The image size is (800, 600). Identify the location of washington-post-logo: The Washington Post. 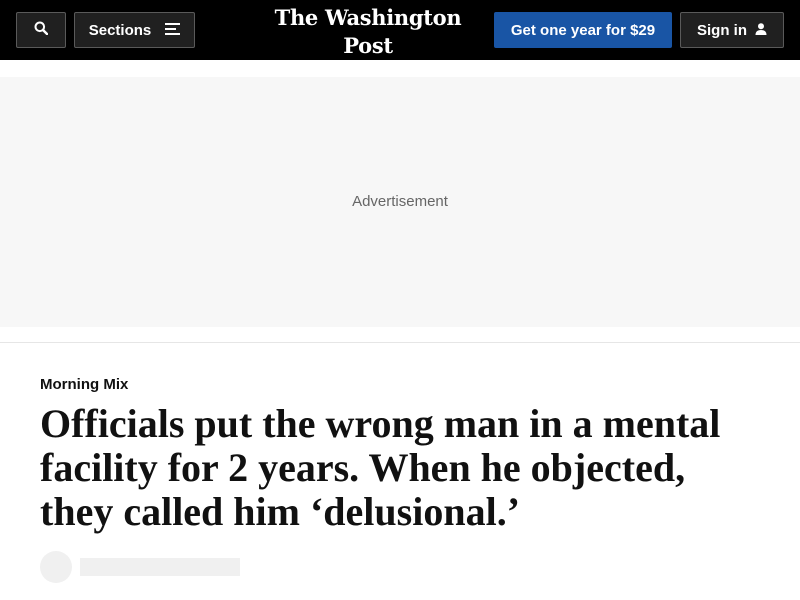
(368, 32).